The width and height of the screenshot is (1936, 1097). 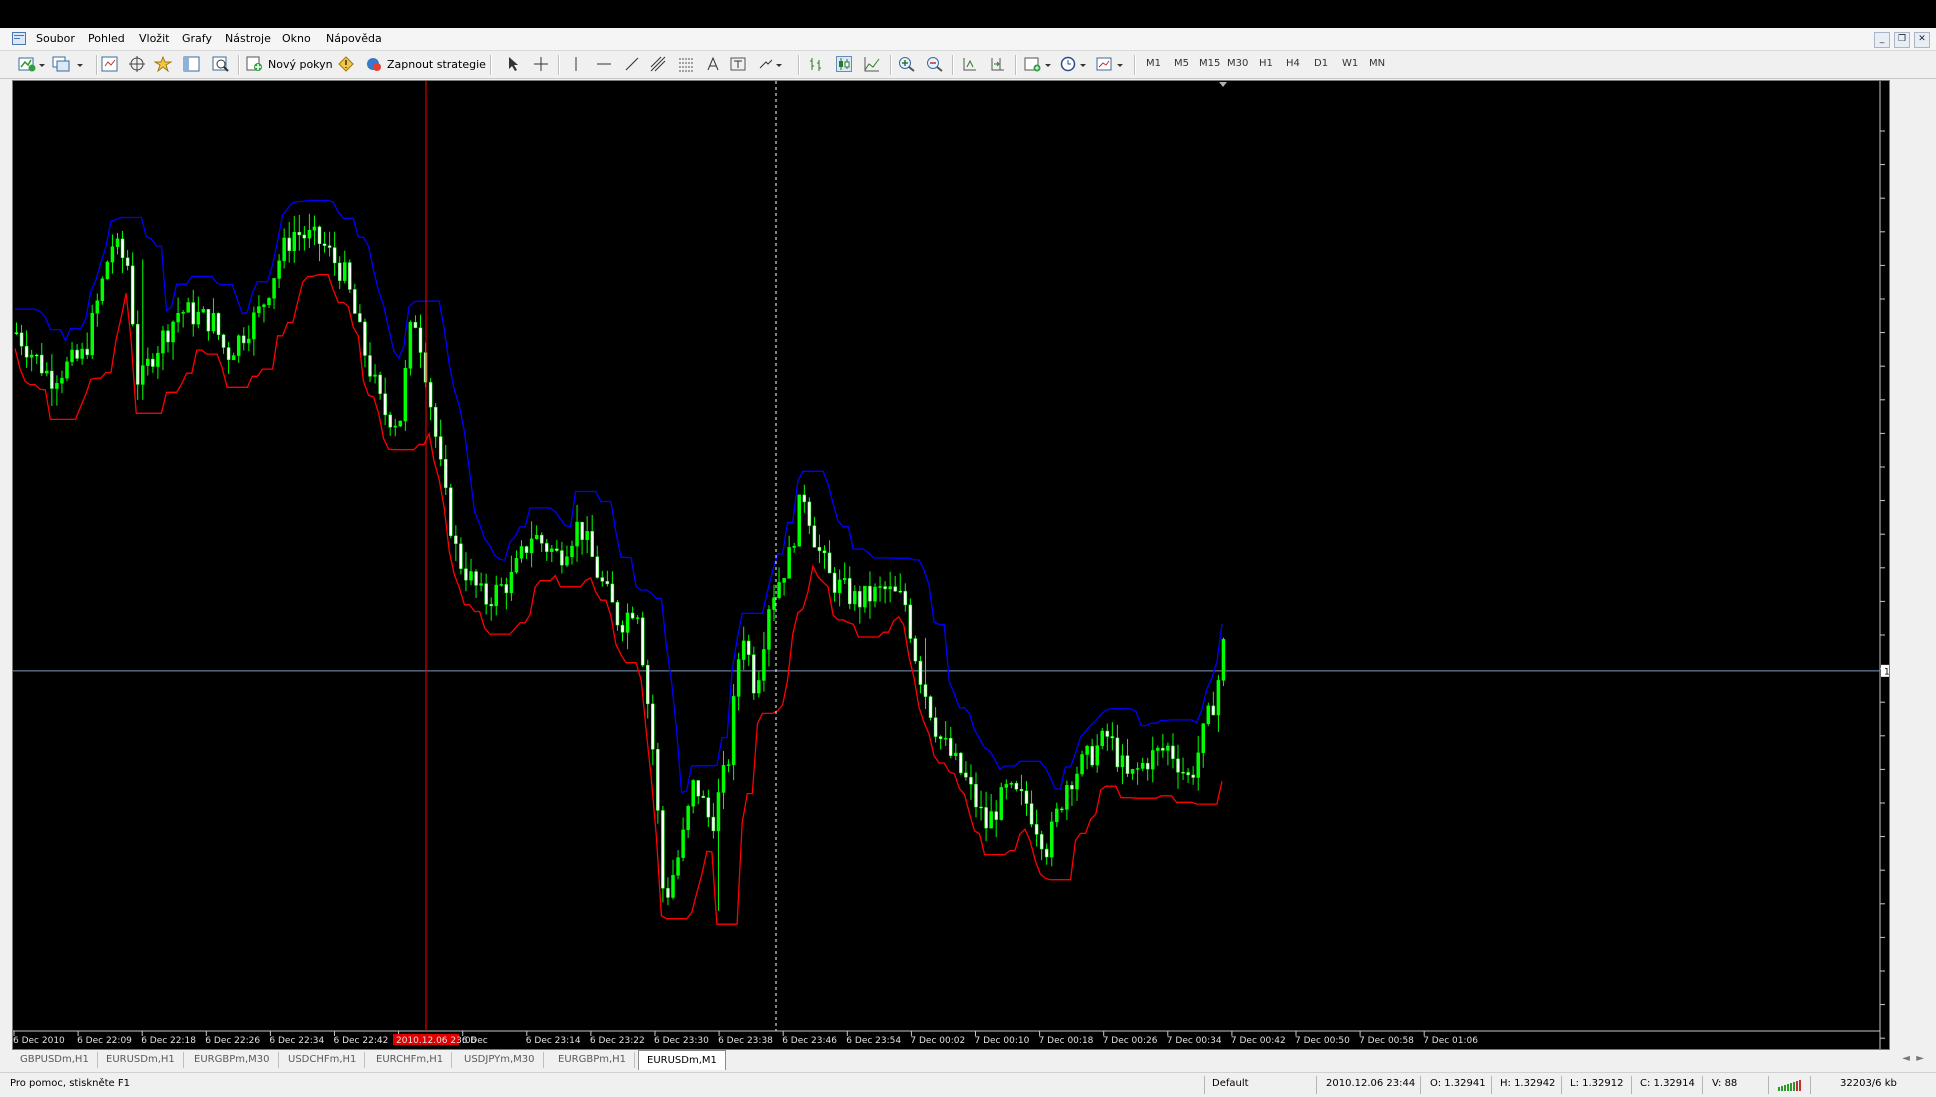 What do you see at coordinates (1039, 64) in the screenshot?
I see `indicators-button` at bounding box center [1039, 64].